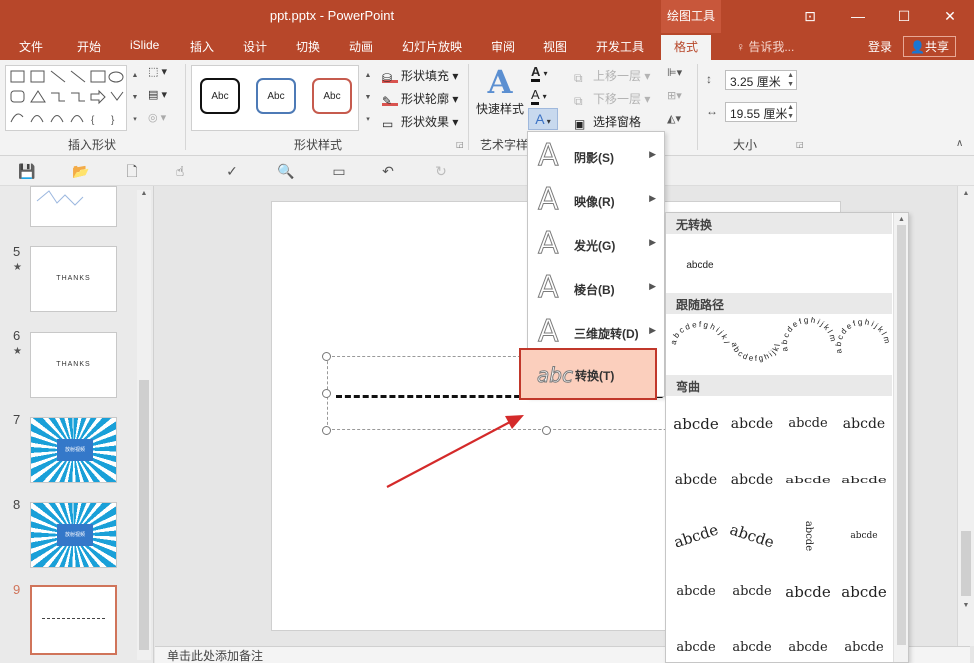 The image size is (974, 663). I want to click on collapse-ribbon-button: ∧, so click(959, 143).